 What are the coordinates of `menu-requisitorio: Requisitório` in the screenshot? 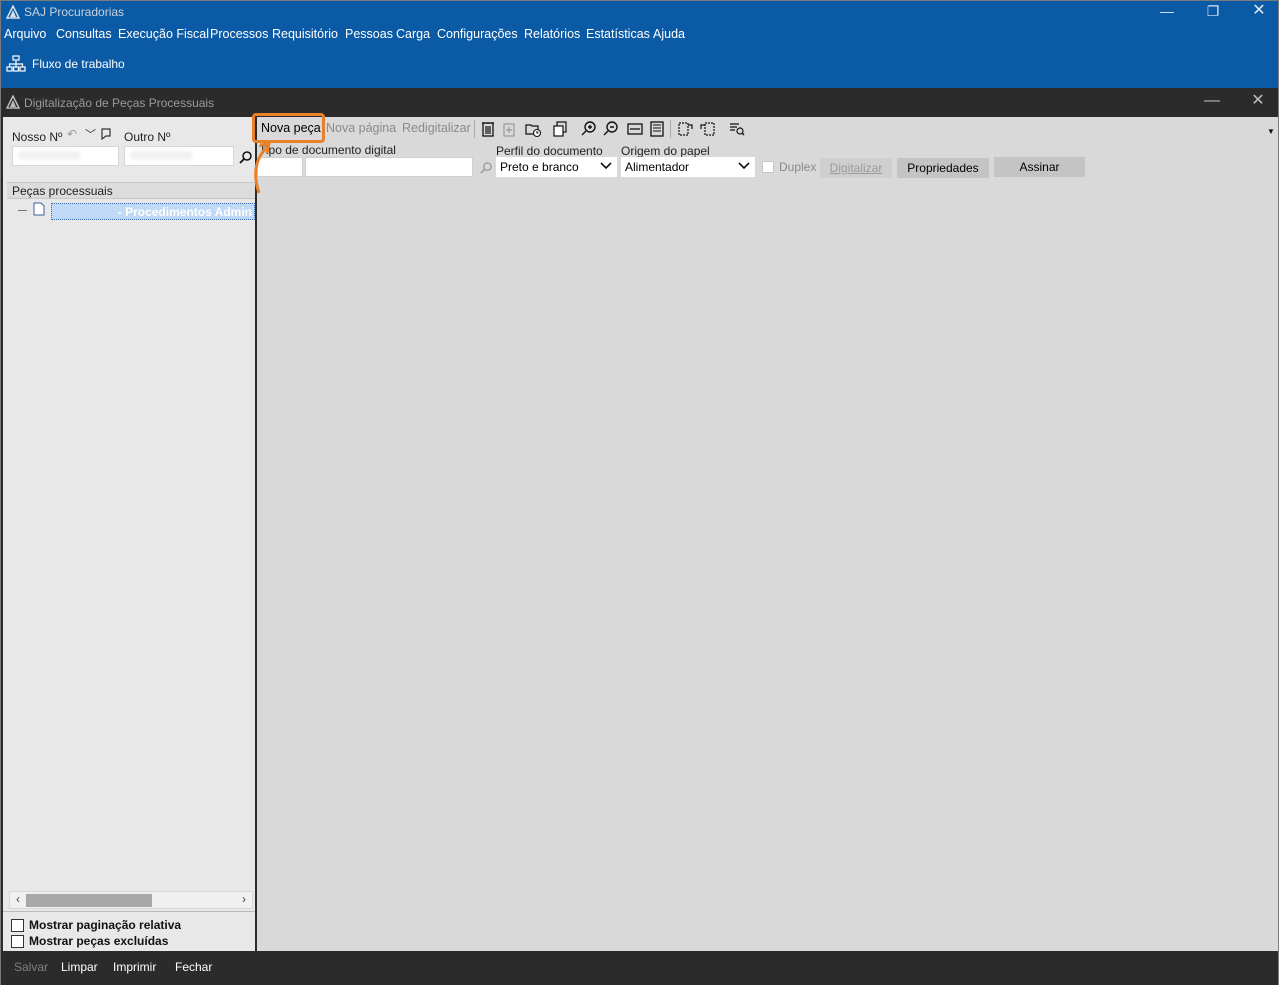 It's located at (305, 34).